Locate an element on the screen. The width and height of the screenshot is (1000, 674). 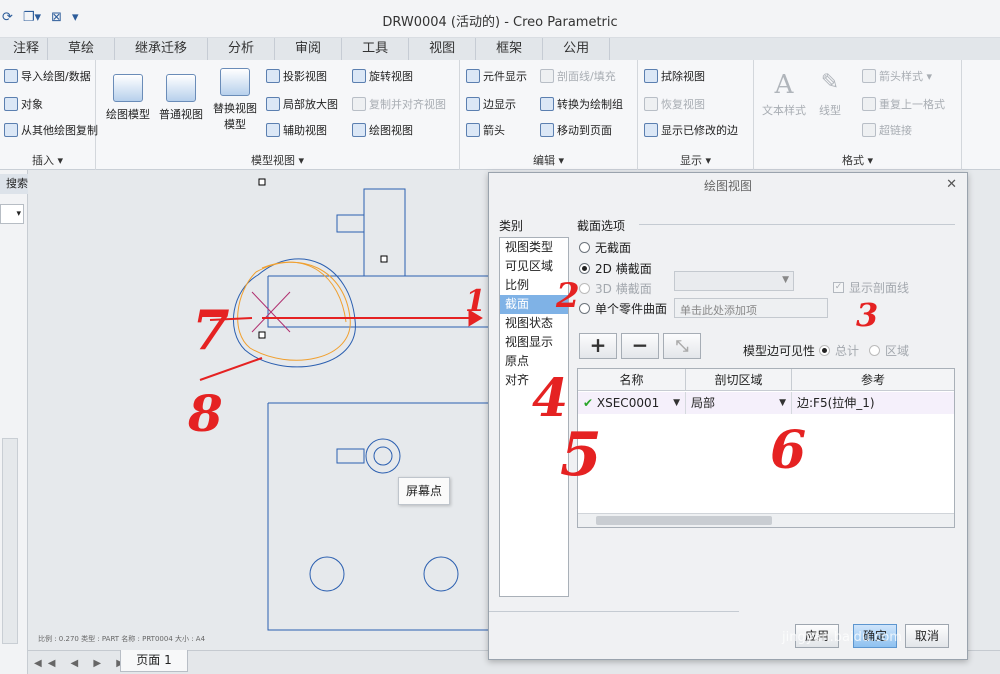
drawing-circle-outer is located at coordinates (383, 456).